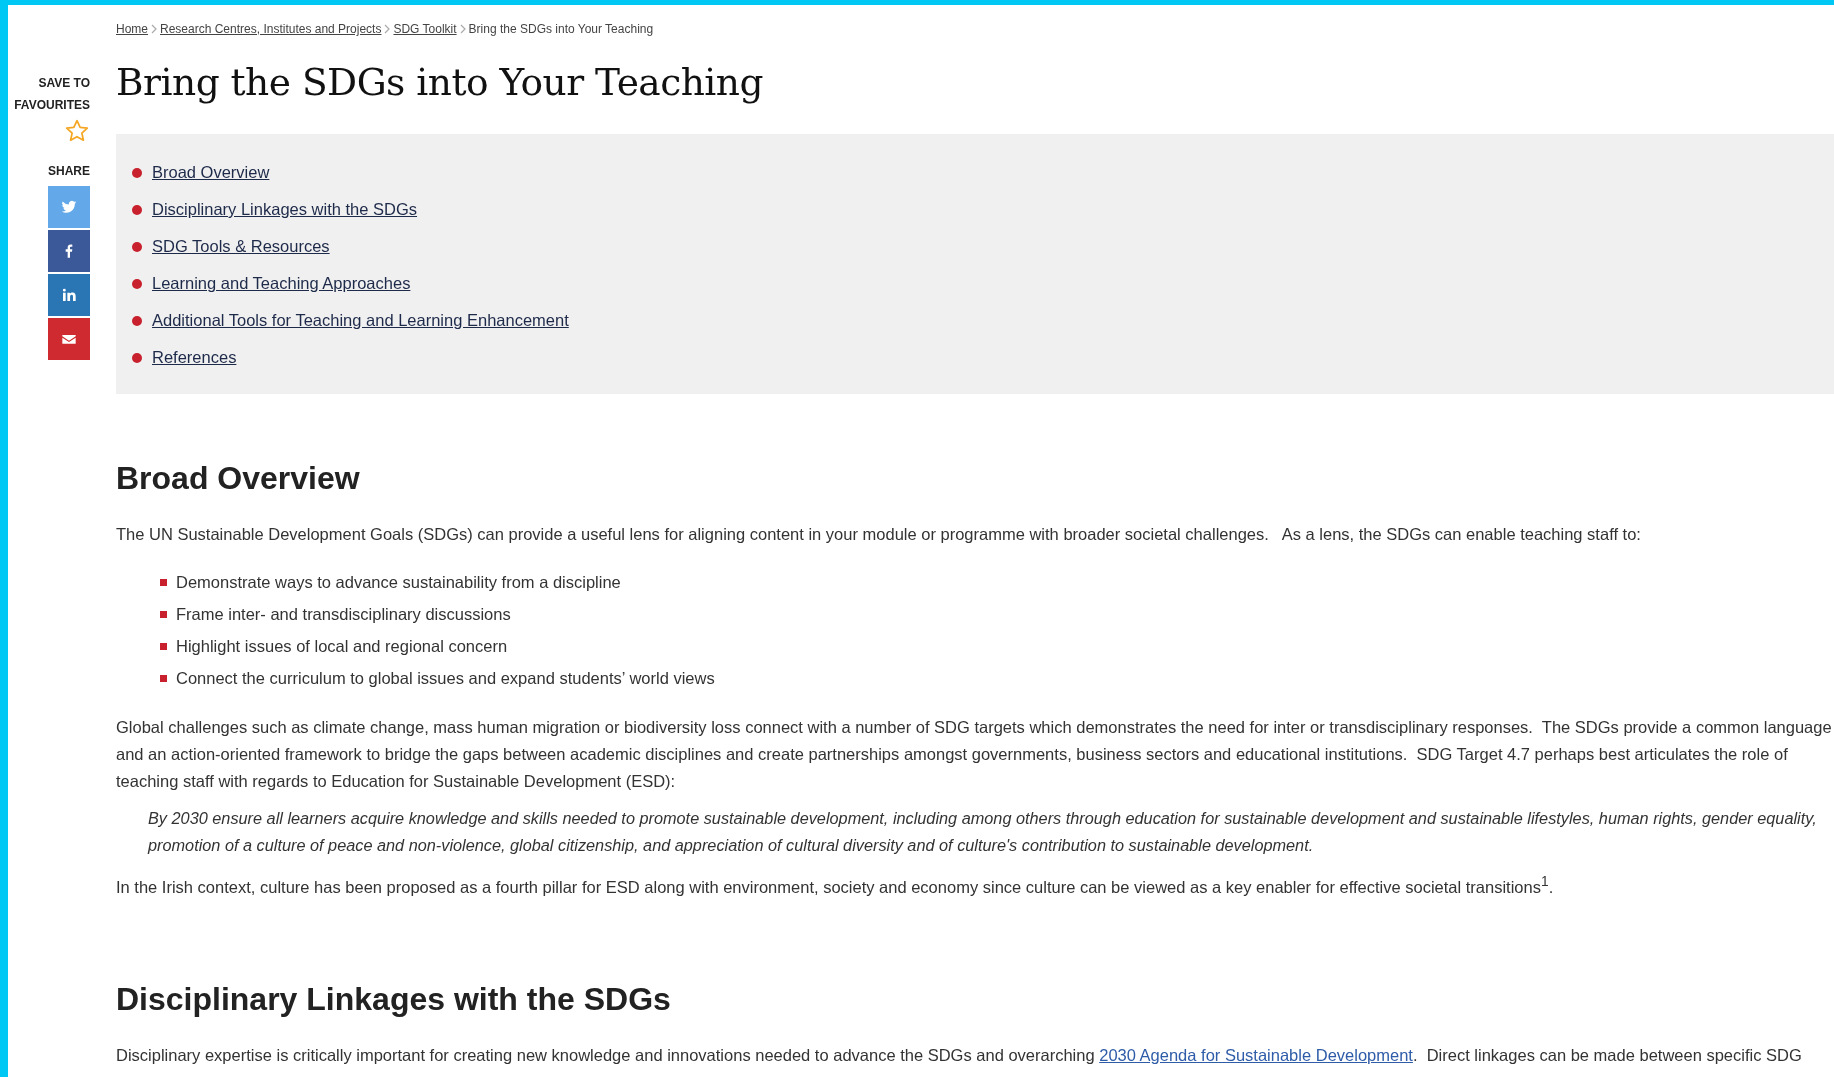  What do you see at coordinates (241, 246) in the screenshot?
I see `contents-link: SDG Tools & Resources` at bounding box center [241, 246].